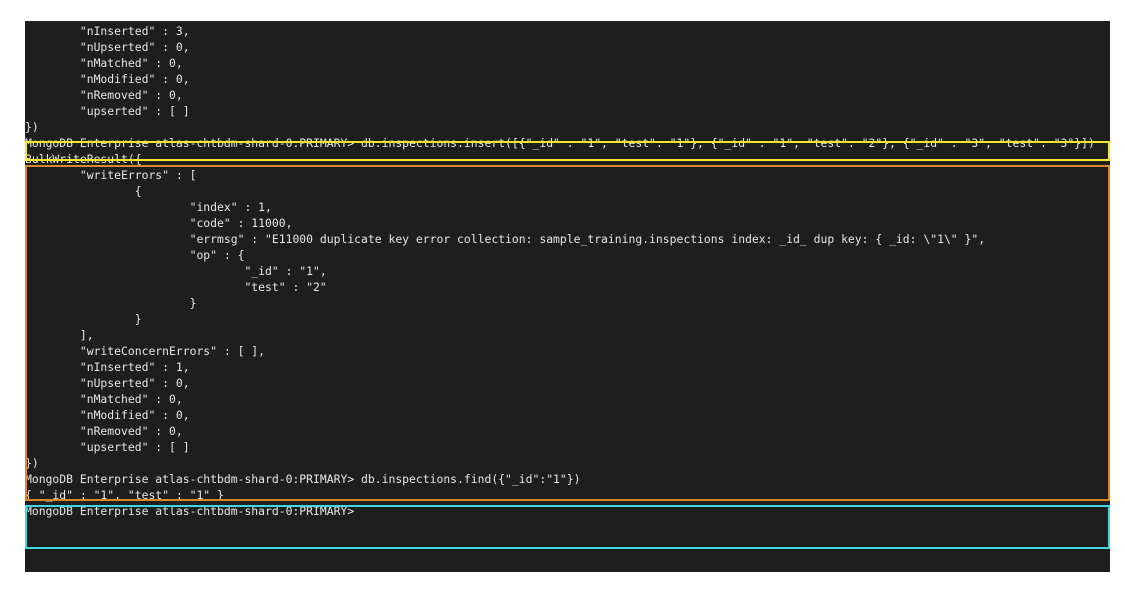 This screenshot has width=1125, height=597. Describe the element at coordinates (59, 335) in the screenshot. I see `terminal-line: ],` at that location.